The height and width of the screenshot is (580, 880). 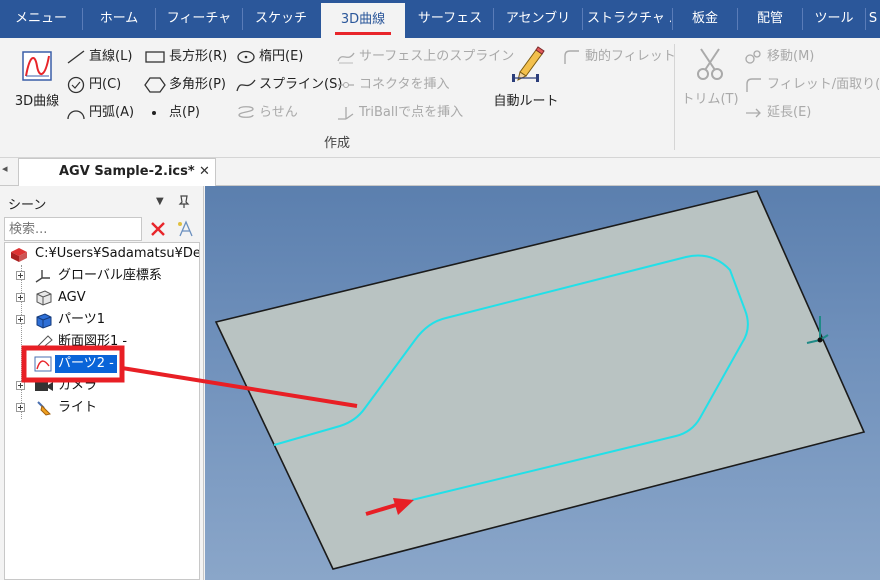 What do you see at coordinates (41, 19) in the screenshot?
I see `tab-menu: メニュー` at bounding box center [41, 19].